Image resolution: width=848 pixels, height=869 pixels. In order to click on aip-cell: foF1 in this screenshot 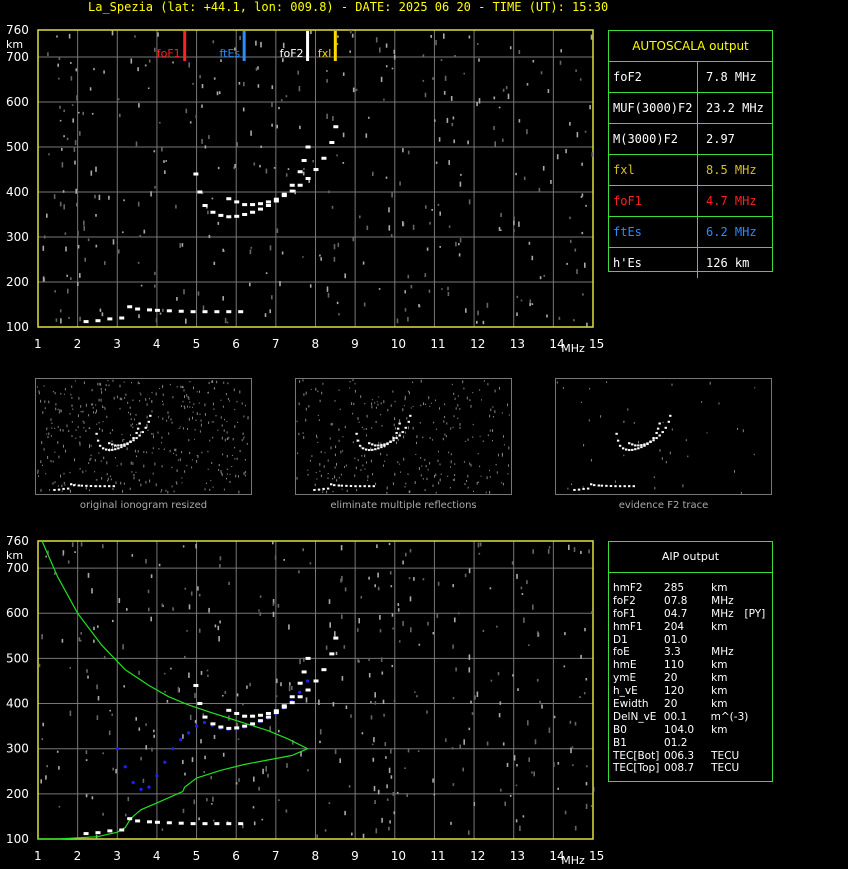, I will do `click(624, 613)`.